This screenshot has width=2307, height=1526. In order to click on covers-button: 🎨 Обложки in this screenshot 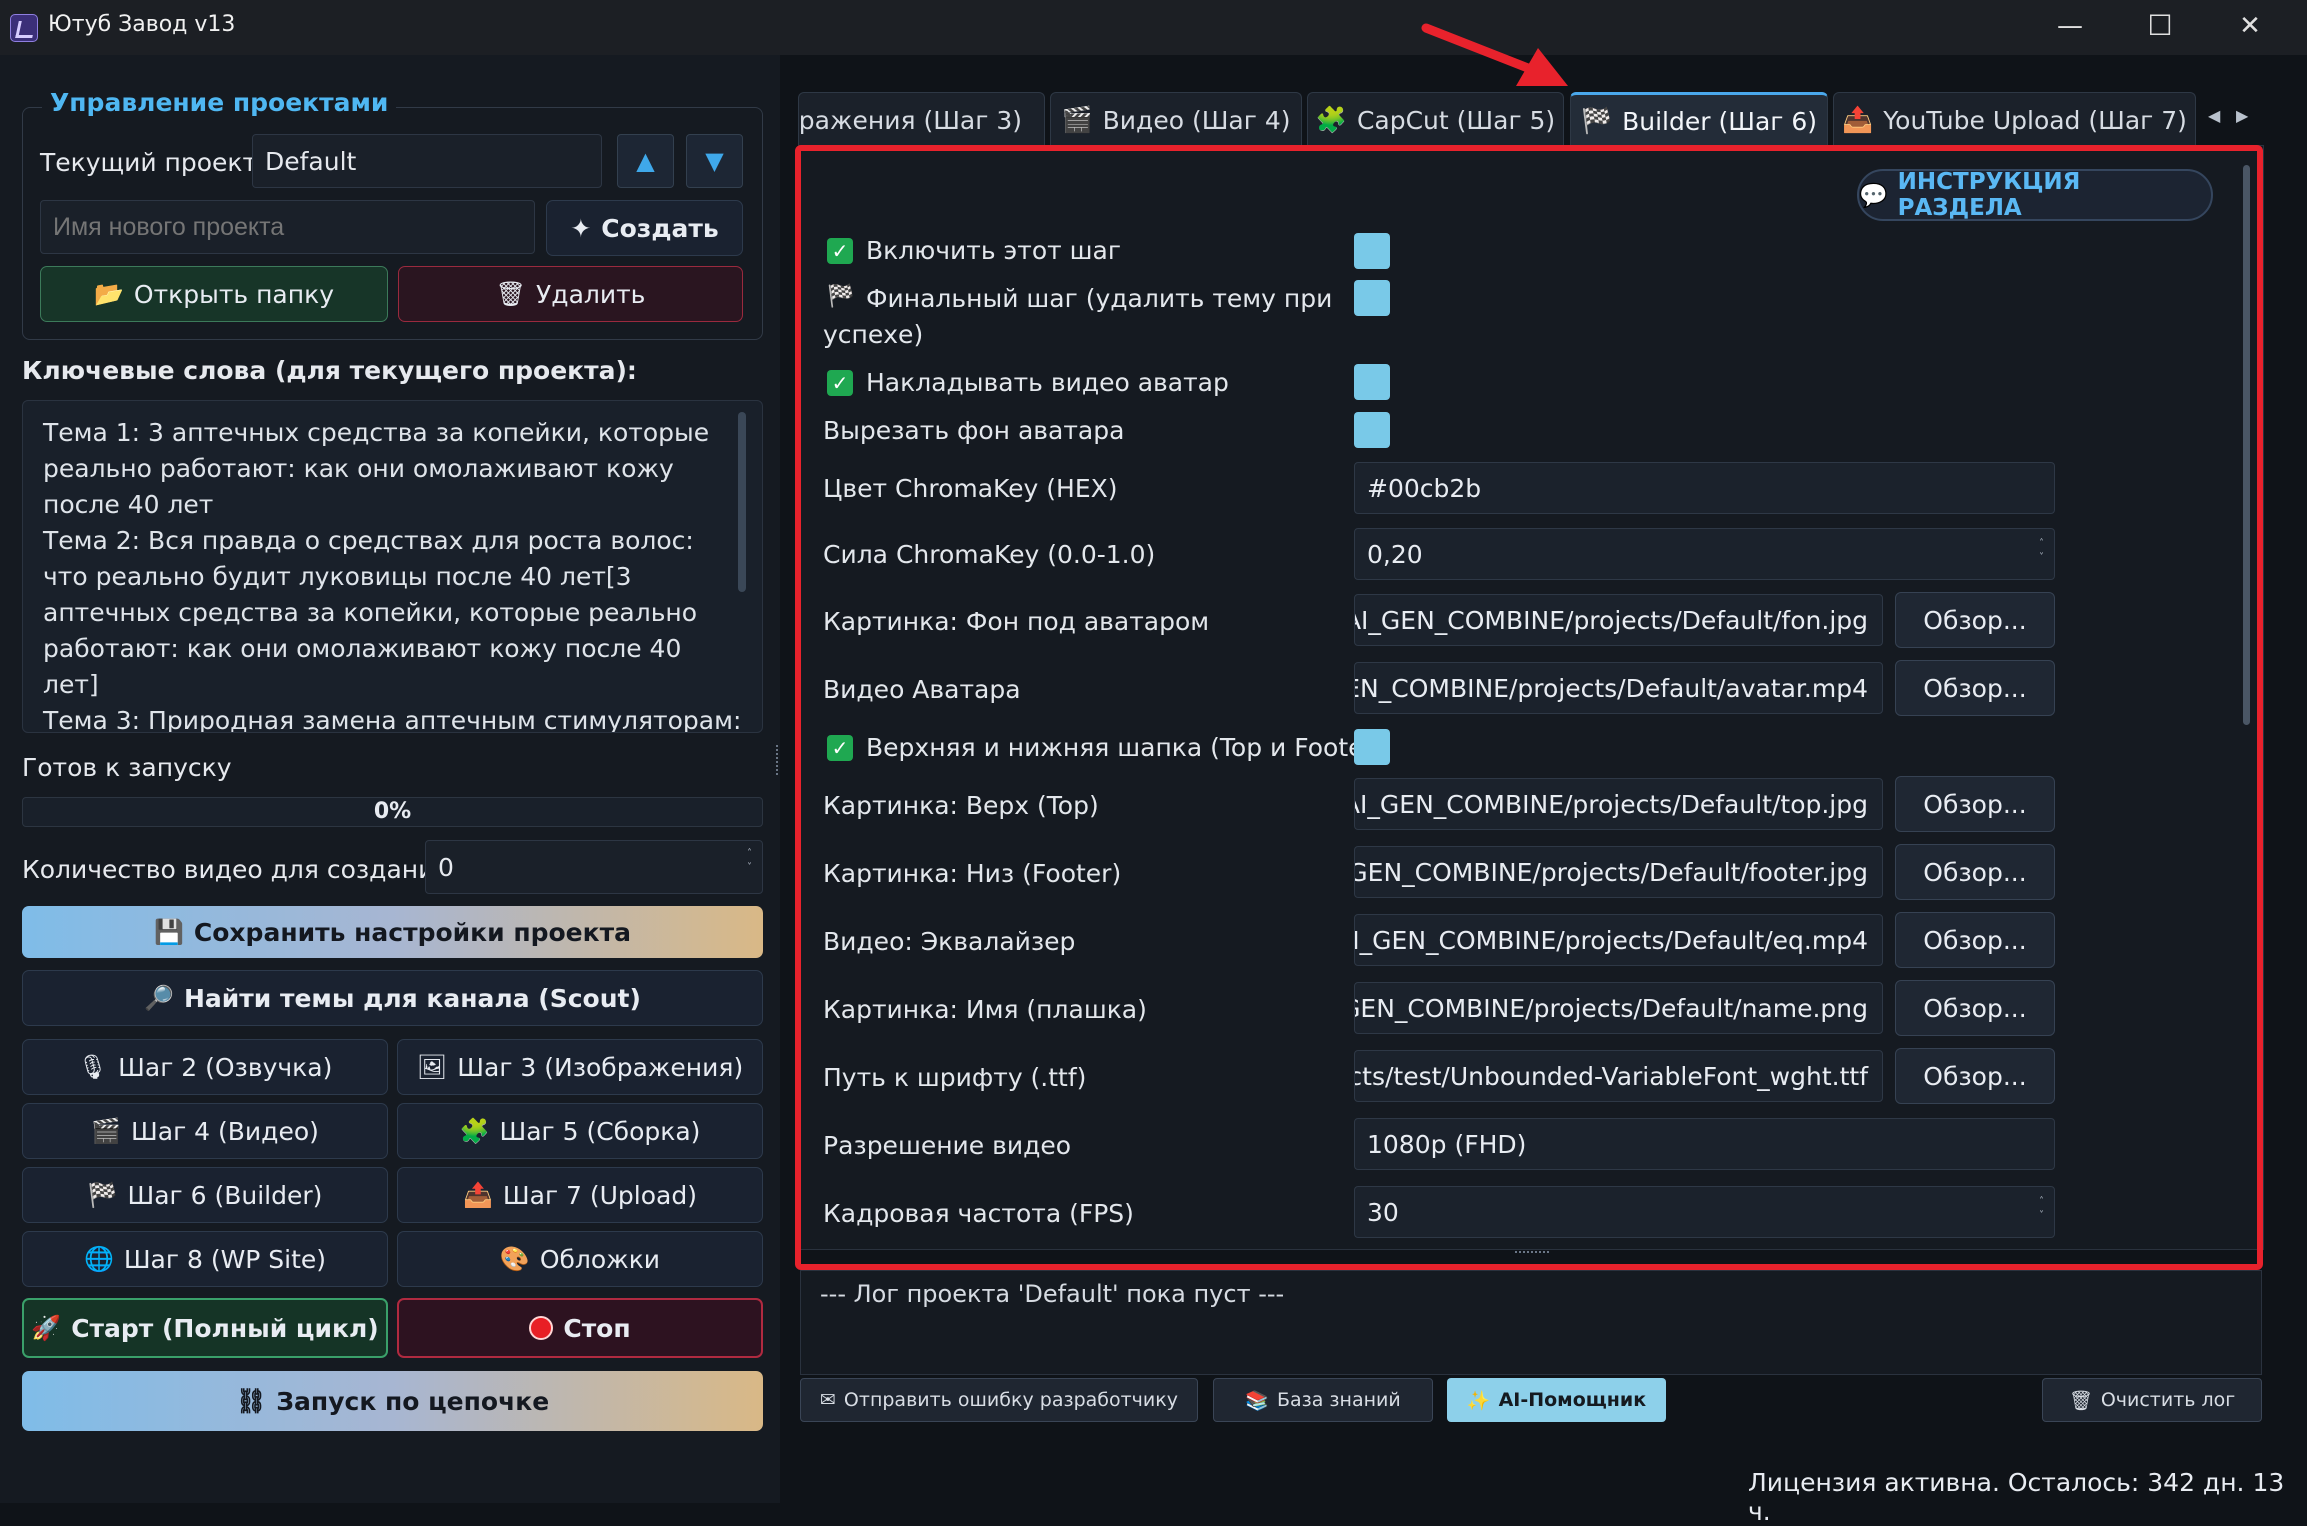, I will do `click(580, 1259)`.